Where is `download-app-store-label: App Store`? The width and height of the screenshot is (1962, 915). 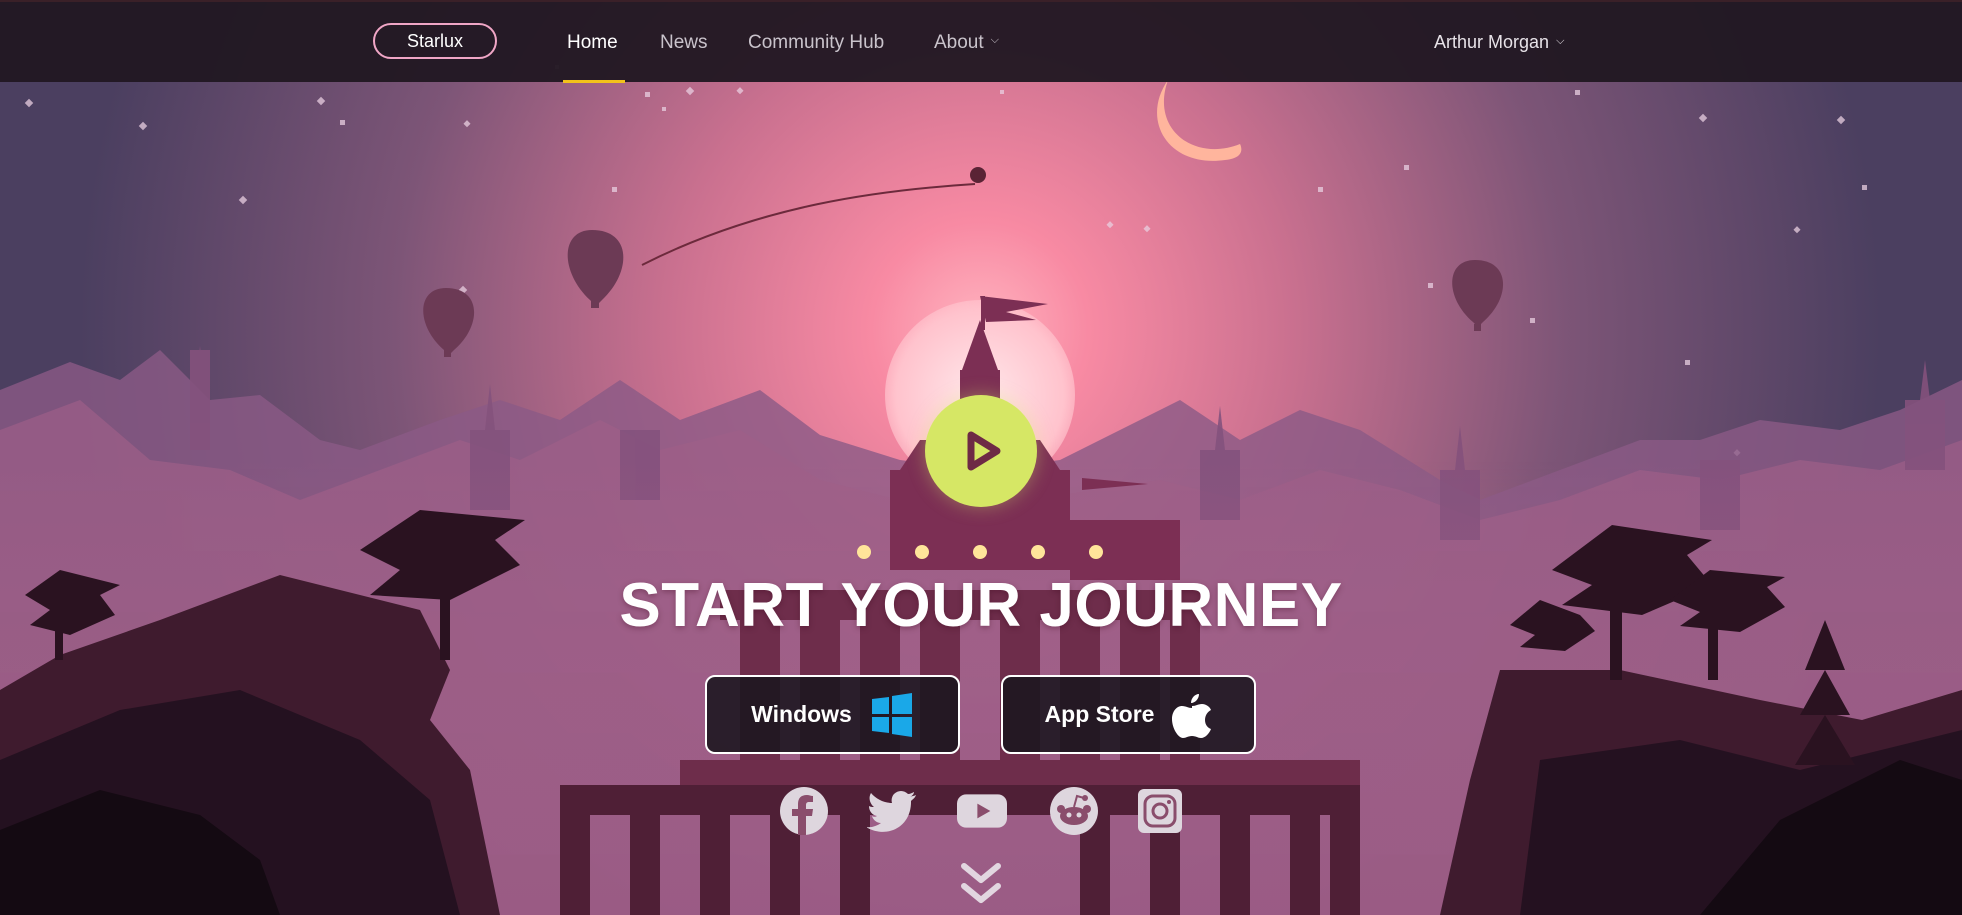
download-app-store-label: App Store is located at coordinates (1099, 714).